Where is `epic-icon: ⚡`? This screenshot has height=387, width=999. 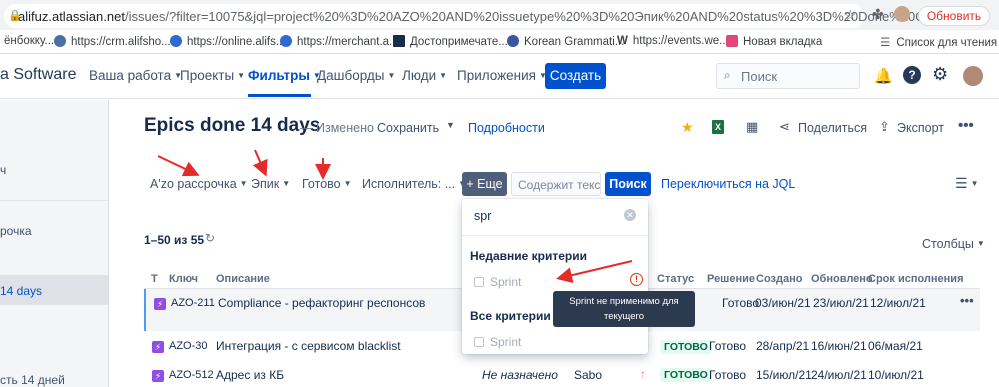 epic-icon: ⚡ is located at coordinates (158, 376).